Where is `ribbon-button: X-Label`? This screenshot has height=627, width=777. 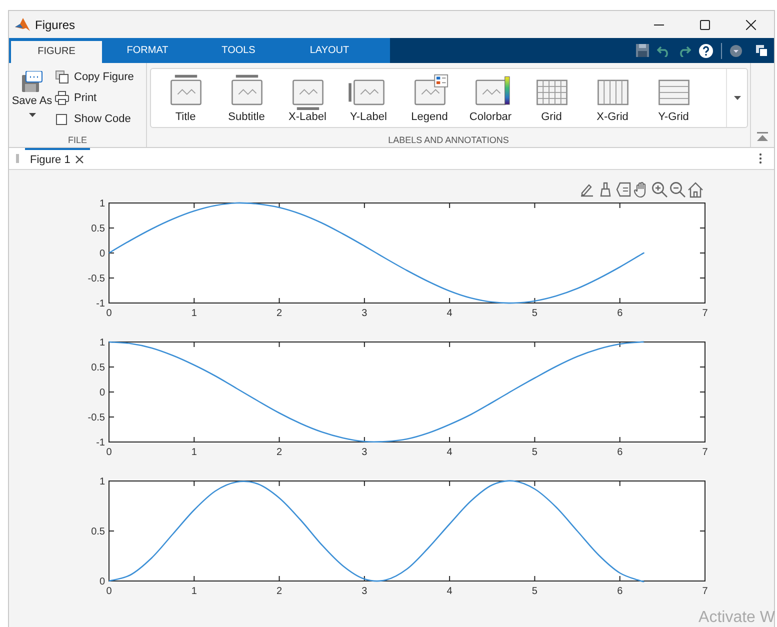 ribbon-button: X-Label is located at coordinates (307, 96).